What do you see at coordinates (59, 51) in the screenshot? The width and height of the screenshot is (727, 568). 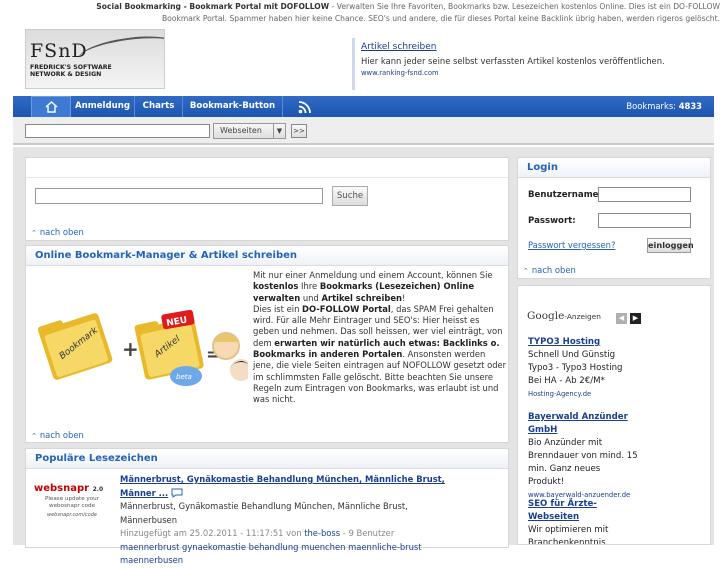 I see `logo-text: FSnD` at bounding box center [59, 51].